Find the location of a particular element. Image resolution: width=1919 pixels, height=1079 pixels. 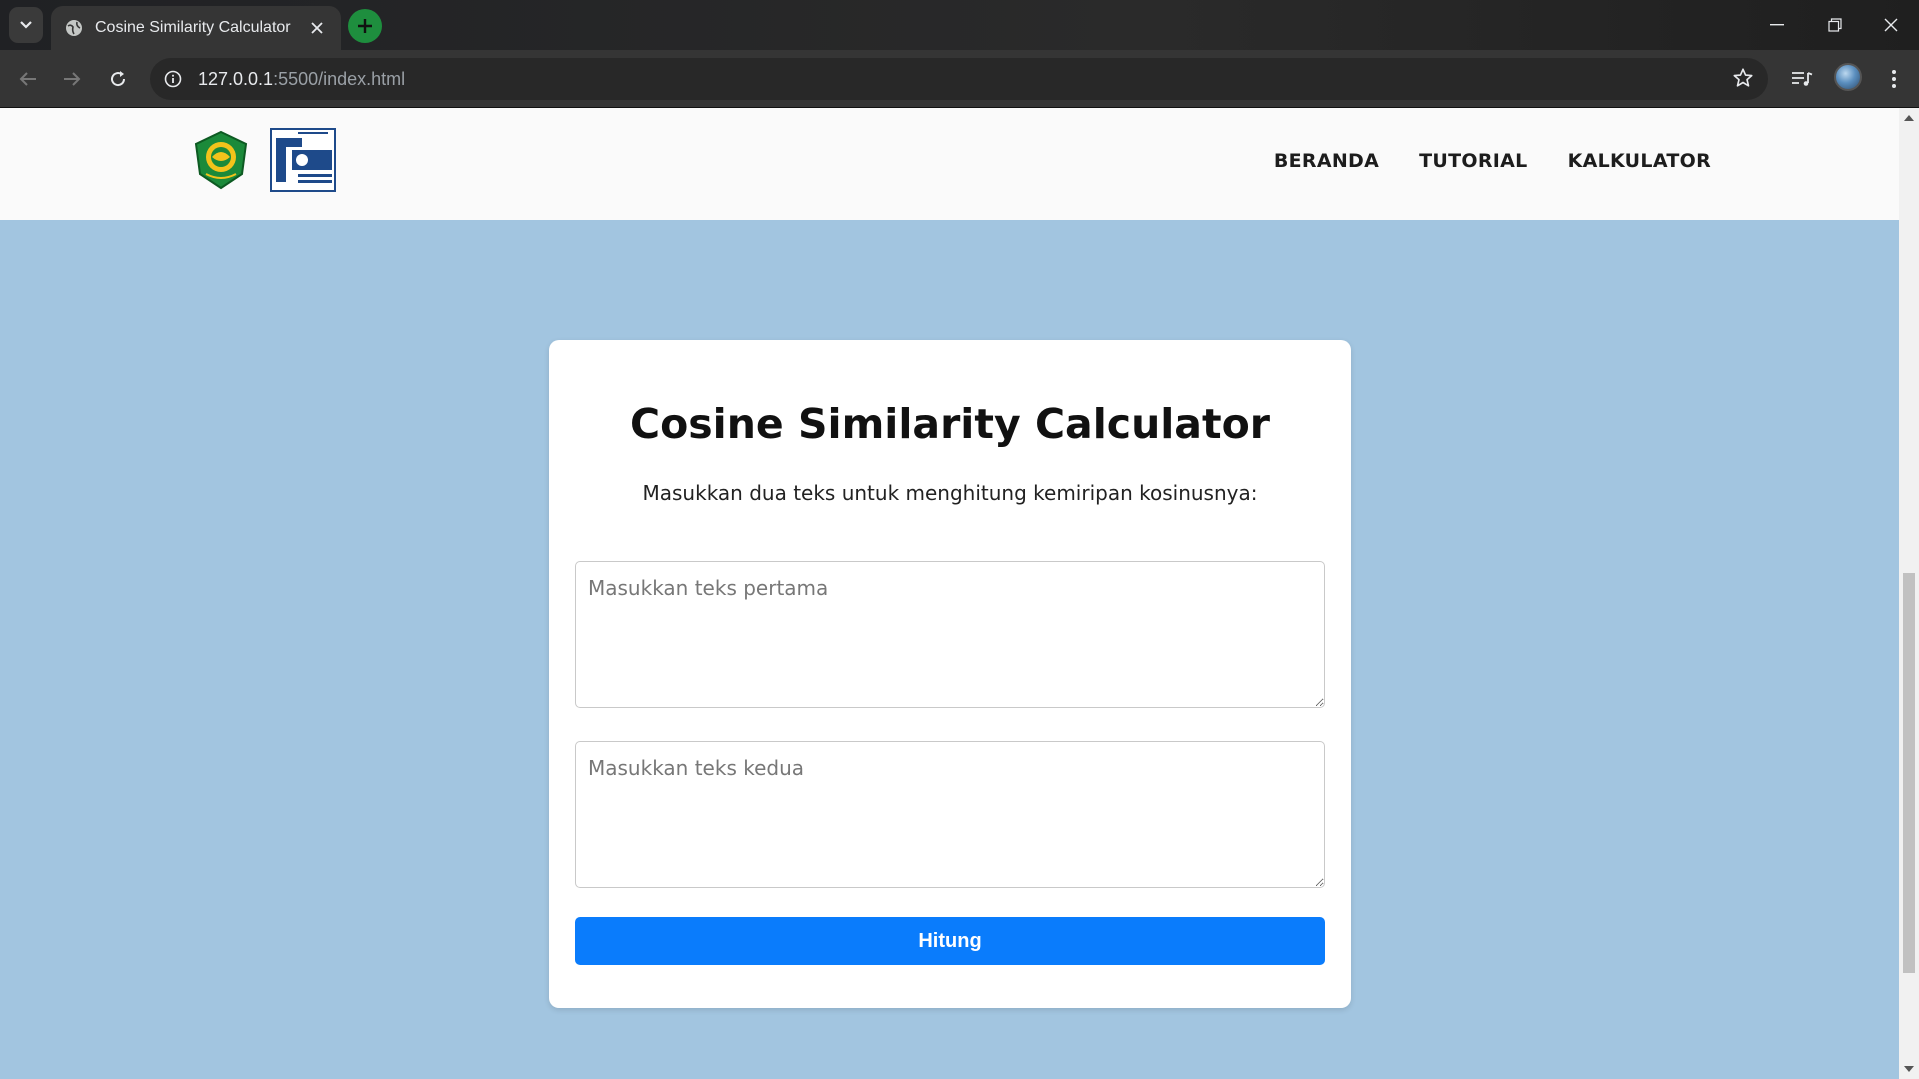

chevron-down-icon is located at coordinates (26, 25).